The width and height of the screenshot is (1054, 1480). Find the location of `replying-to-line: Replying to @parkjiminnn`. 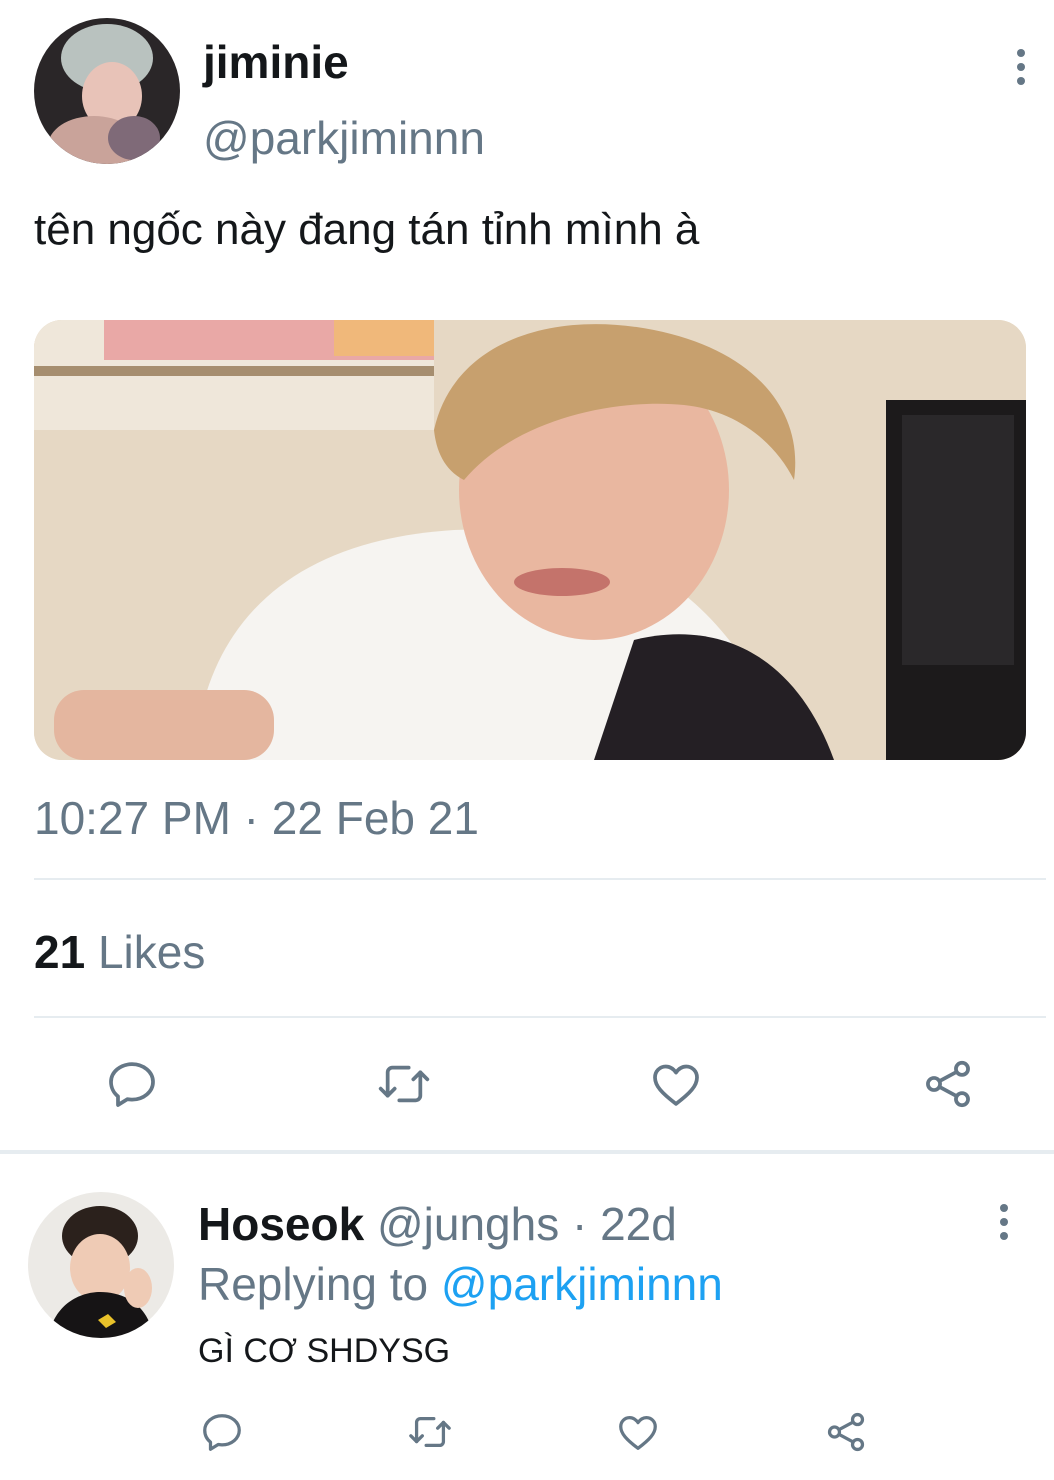

replying-to-line: Replying to @parkjiminnn is located at coordinates (460, 1284).